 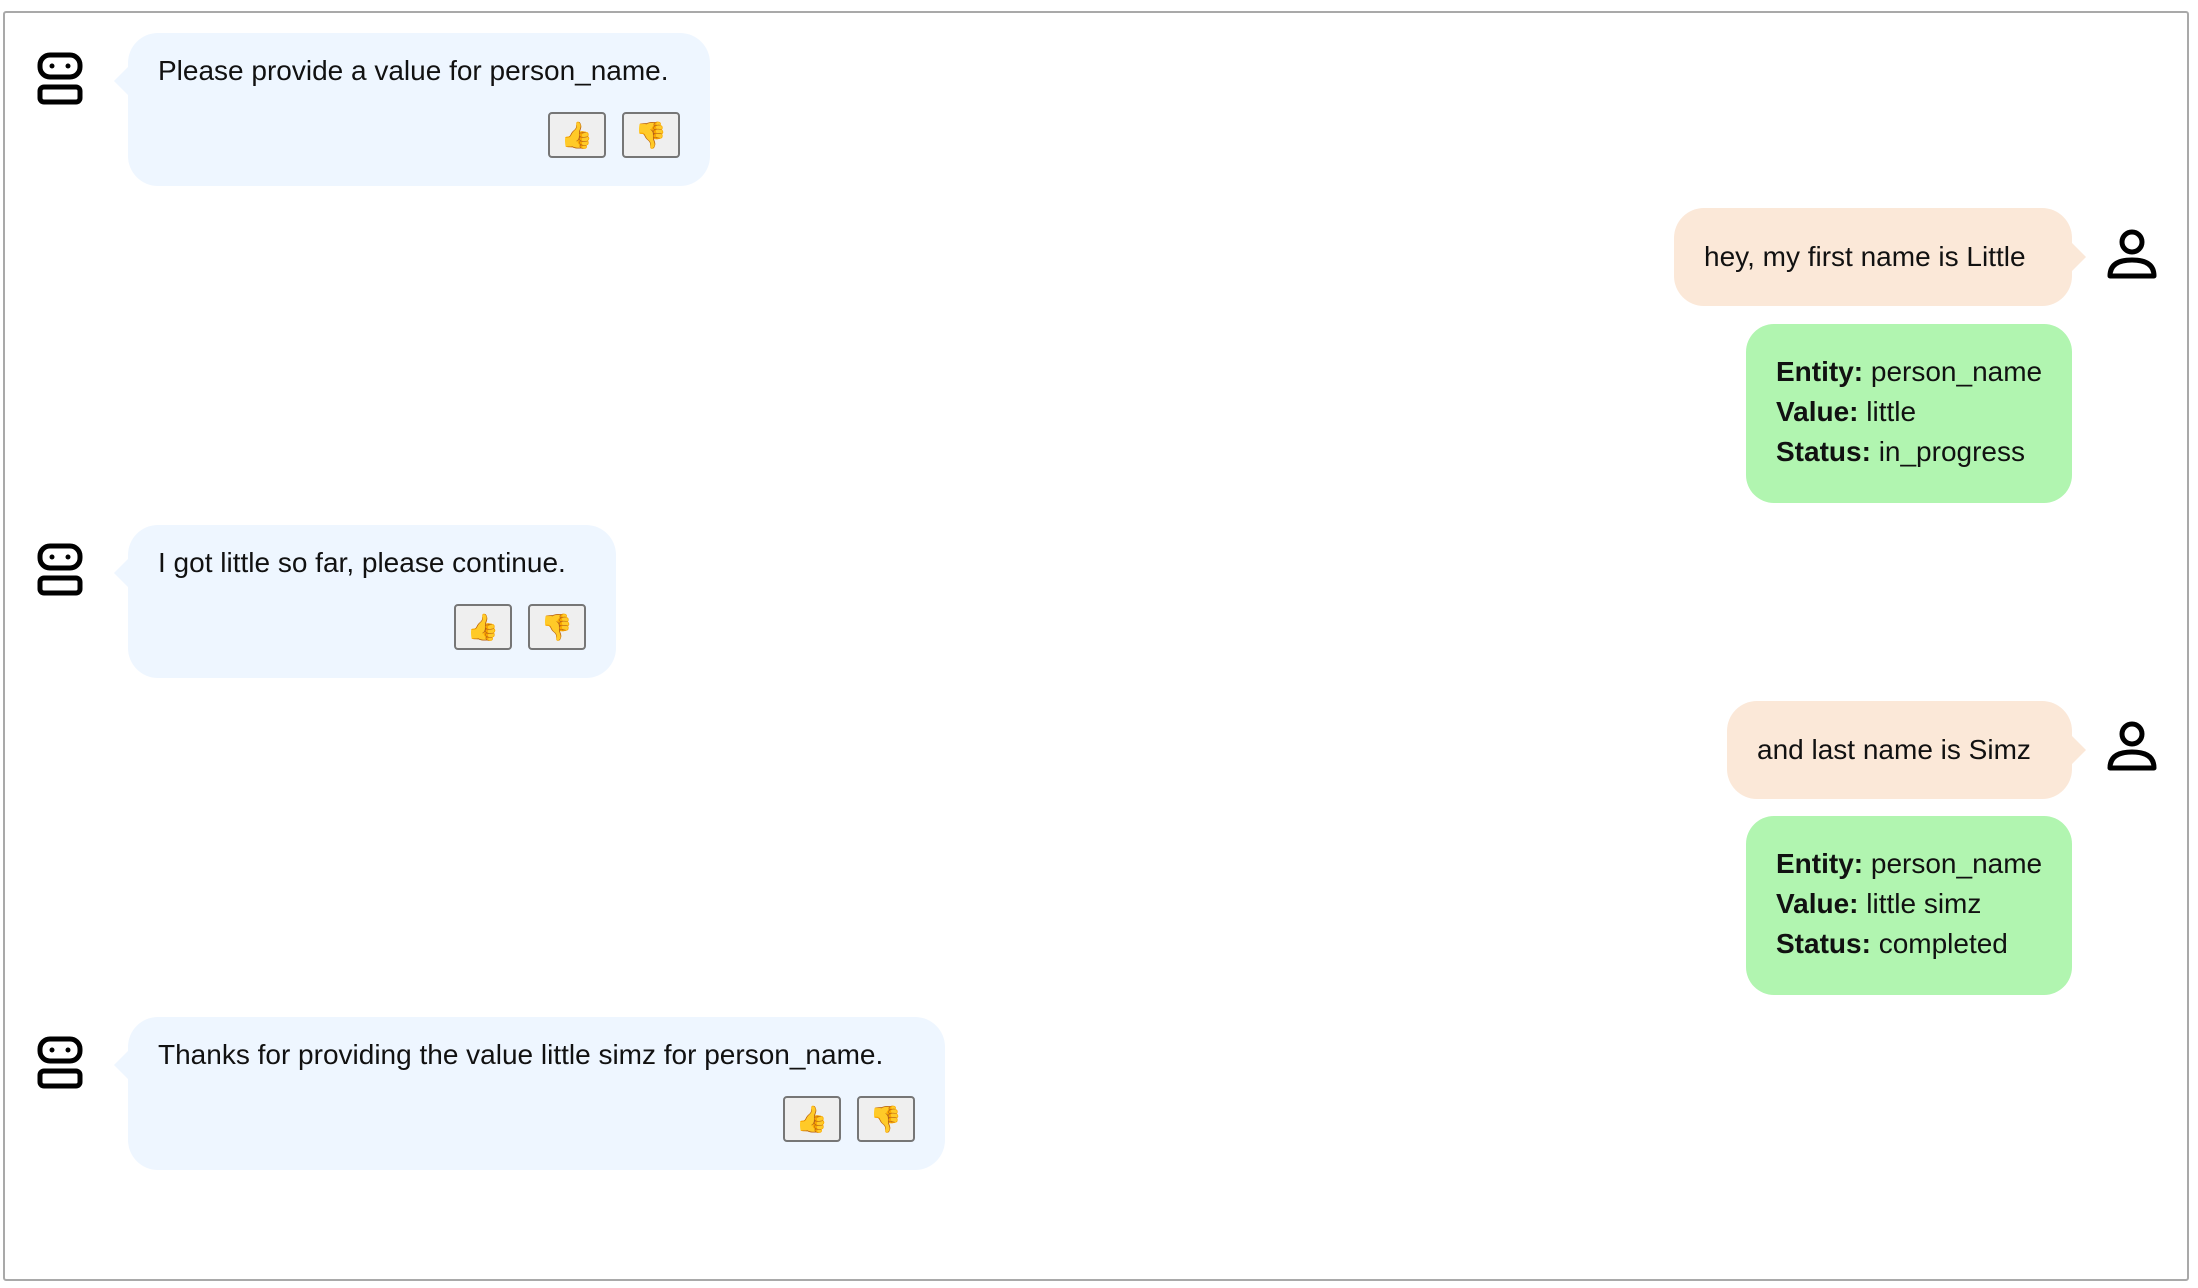 I want to click on user-message: hey, my first name is Little, so click(x=1880, y=257).